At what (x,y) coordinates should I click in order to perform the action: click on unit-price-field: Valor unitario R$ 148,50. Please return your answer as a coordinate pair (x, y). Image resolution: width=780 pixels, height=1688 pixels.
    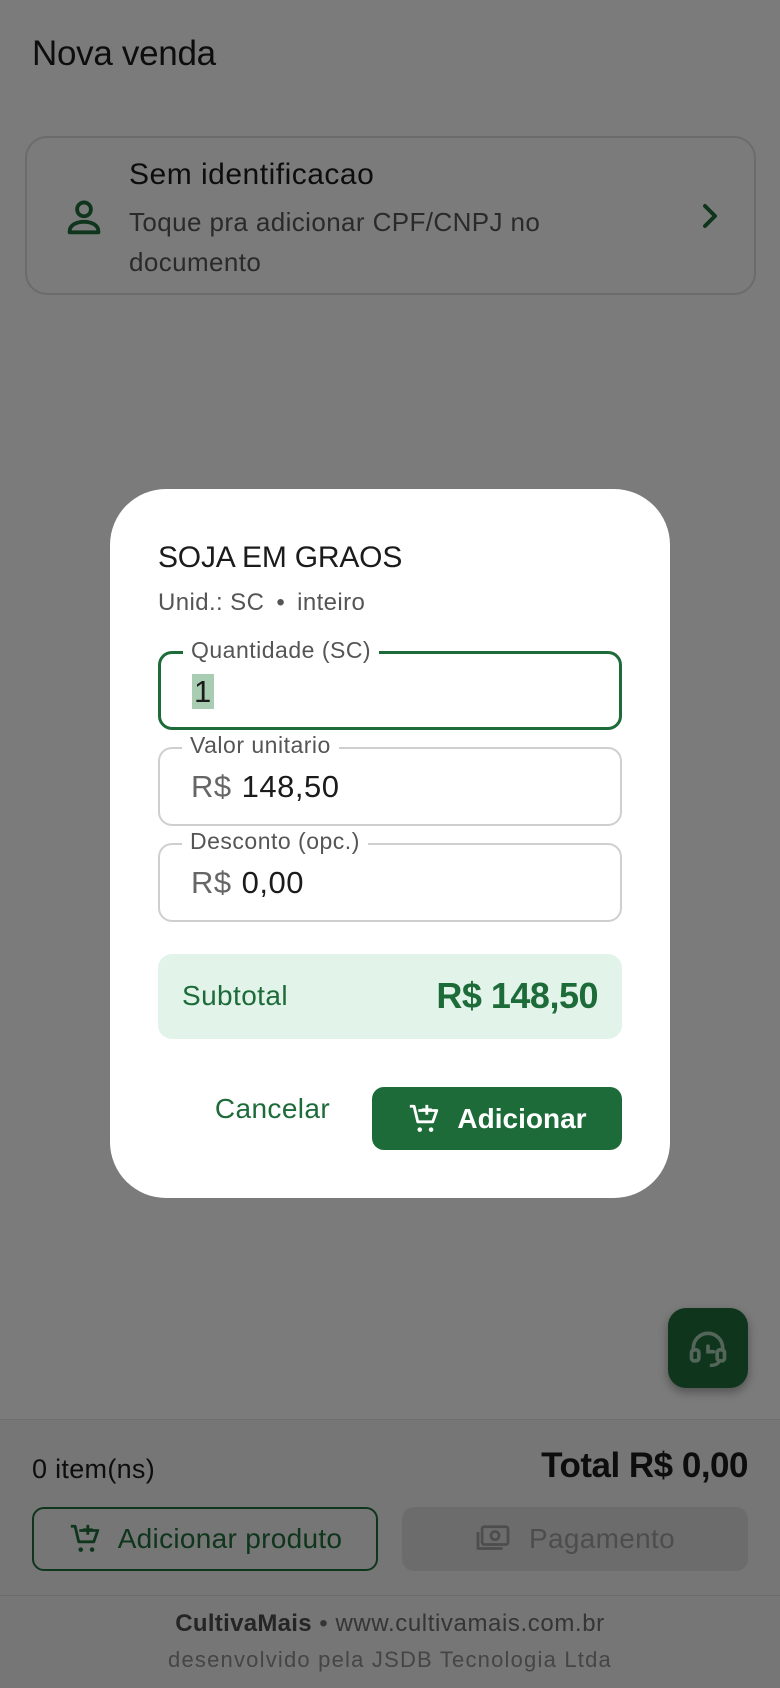
    Looking at the image, I should click on (390, 779).